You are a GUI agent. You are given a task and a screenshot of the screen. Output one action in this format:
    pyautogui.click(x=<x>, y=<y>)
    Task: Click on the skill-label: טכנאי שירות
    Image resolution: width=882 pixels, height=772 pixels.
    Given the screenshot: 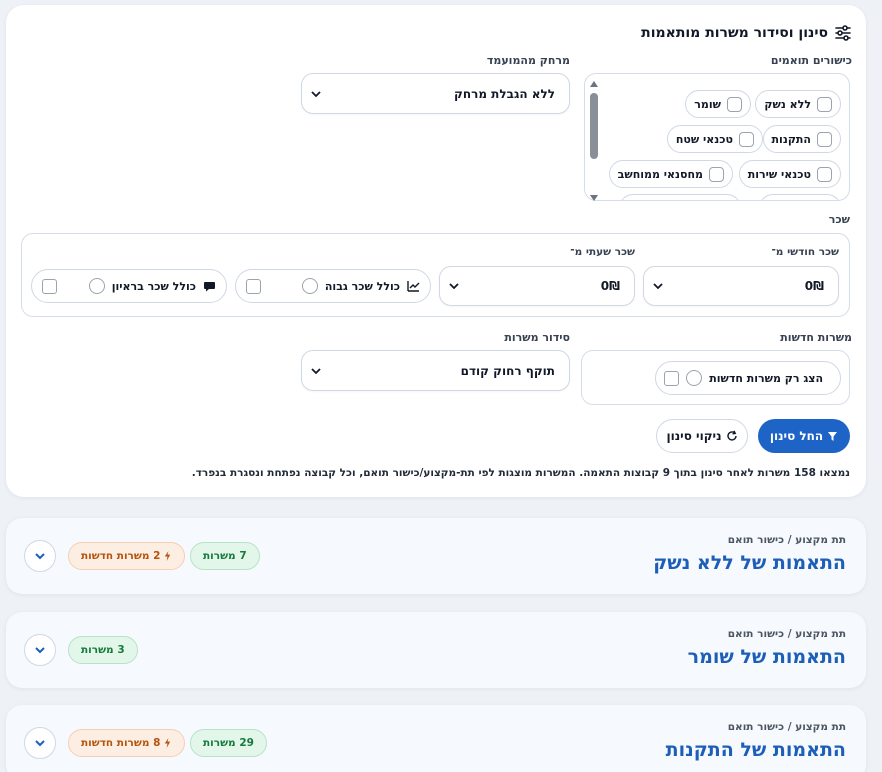 What is the action you would take?
    pyautogui.click(x=779, y=174)
    